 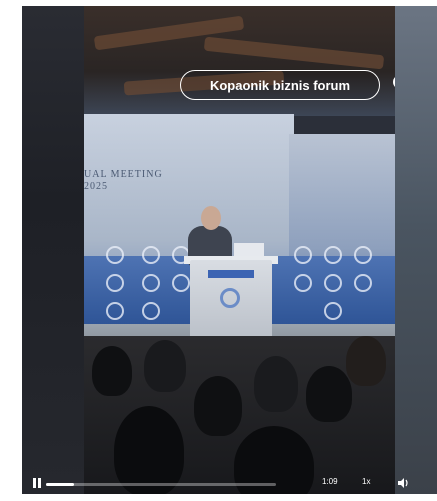 I want to click on left-blur-border, so click(x=53, y=250).